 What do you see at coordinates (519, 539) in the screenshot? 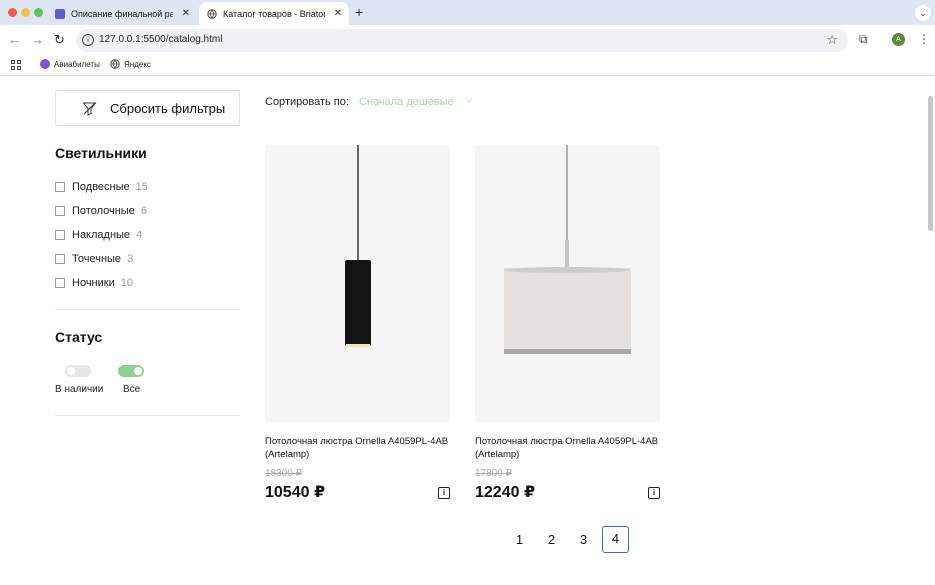
I see `page-1-button: 1` at bounding box center [519, 539].